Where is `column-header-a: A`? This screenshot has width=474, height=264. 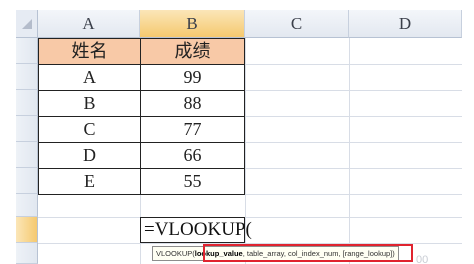 column-header-a: A is located at coordinates (89, 24).